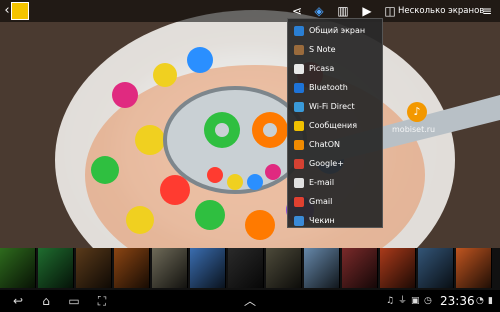 The width and height of the screenshot is (500, 312). Describe the element at coordinates (299, 107) in the screenshot. I see `wifi-direct-icon` at that location.